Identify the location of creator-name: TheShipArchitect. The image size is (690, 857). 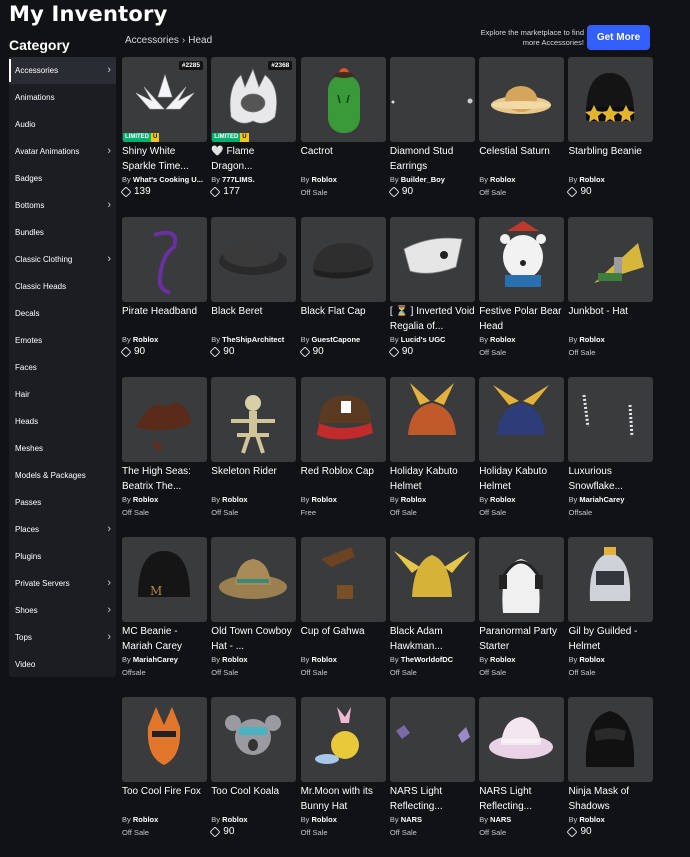
(253, 339).